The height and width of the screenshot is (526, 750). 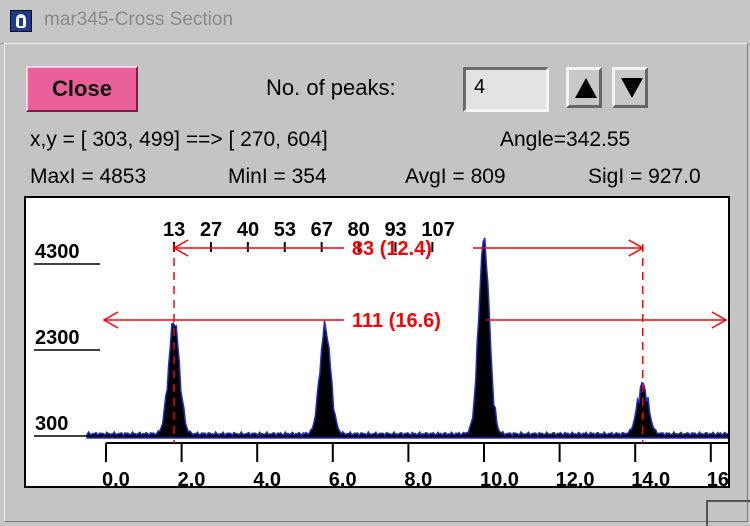 What do you see at coordinates (375, 22) in the screenshot?
I see `title-bar: mar345-Cross Section` at bounding box center [375, 22].